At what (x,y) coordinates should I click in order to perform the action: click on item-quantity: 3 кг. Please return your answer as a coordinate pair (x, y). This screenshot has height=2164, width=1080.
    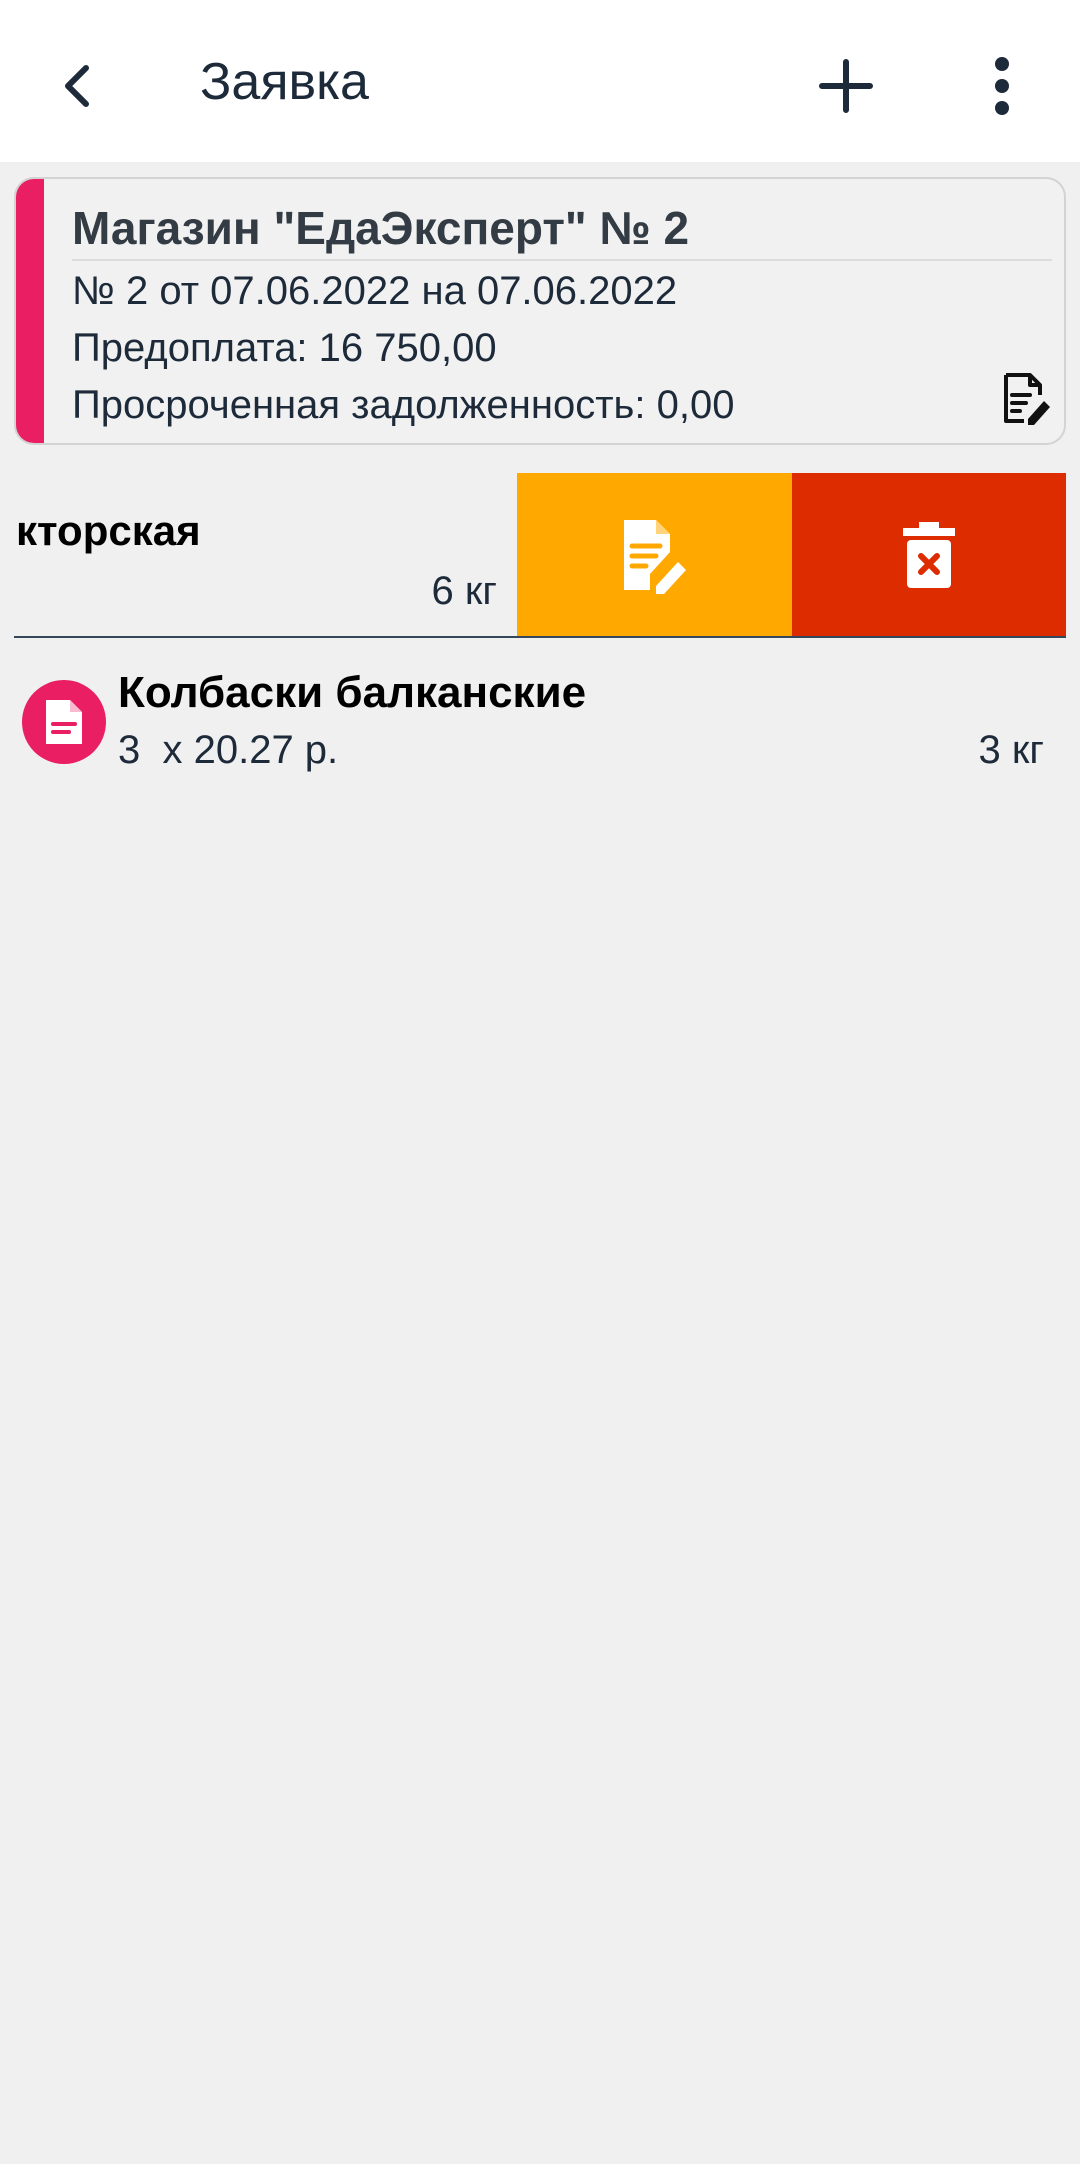
    Looking at the image, I should click on (1011, 750).